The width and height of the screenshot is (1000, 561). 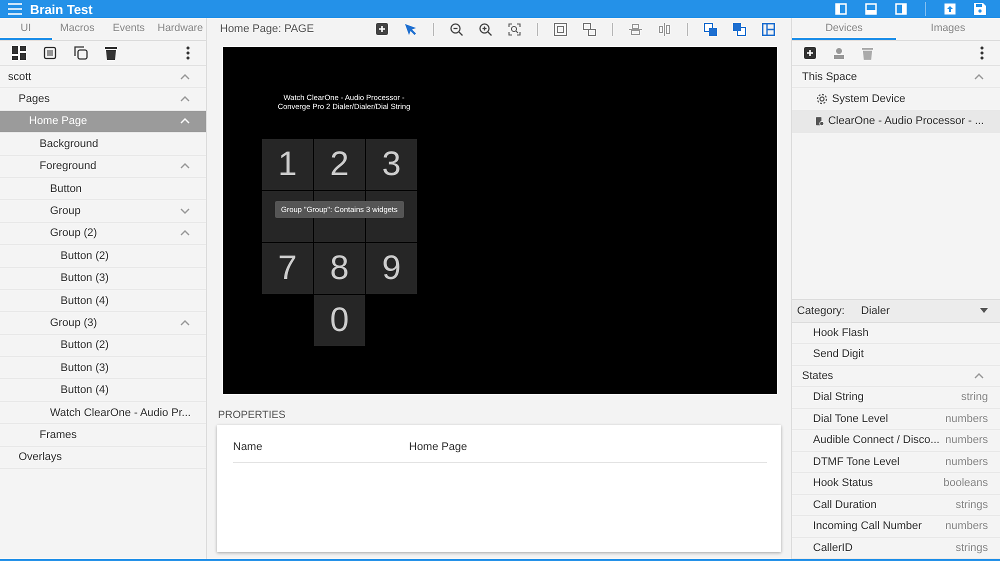 I want to click on properties-heading: PROPERTIES, so click(x=251, y=415).